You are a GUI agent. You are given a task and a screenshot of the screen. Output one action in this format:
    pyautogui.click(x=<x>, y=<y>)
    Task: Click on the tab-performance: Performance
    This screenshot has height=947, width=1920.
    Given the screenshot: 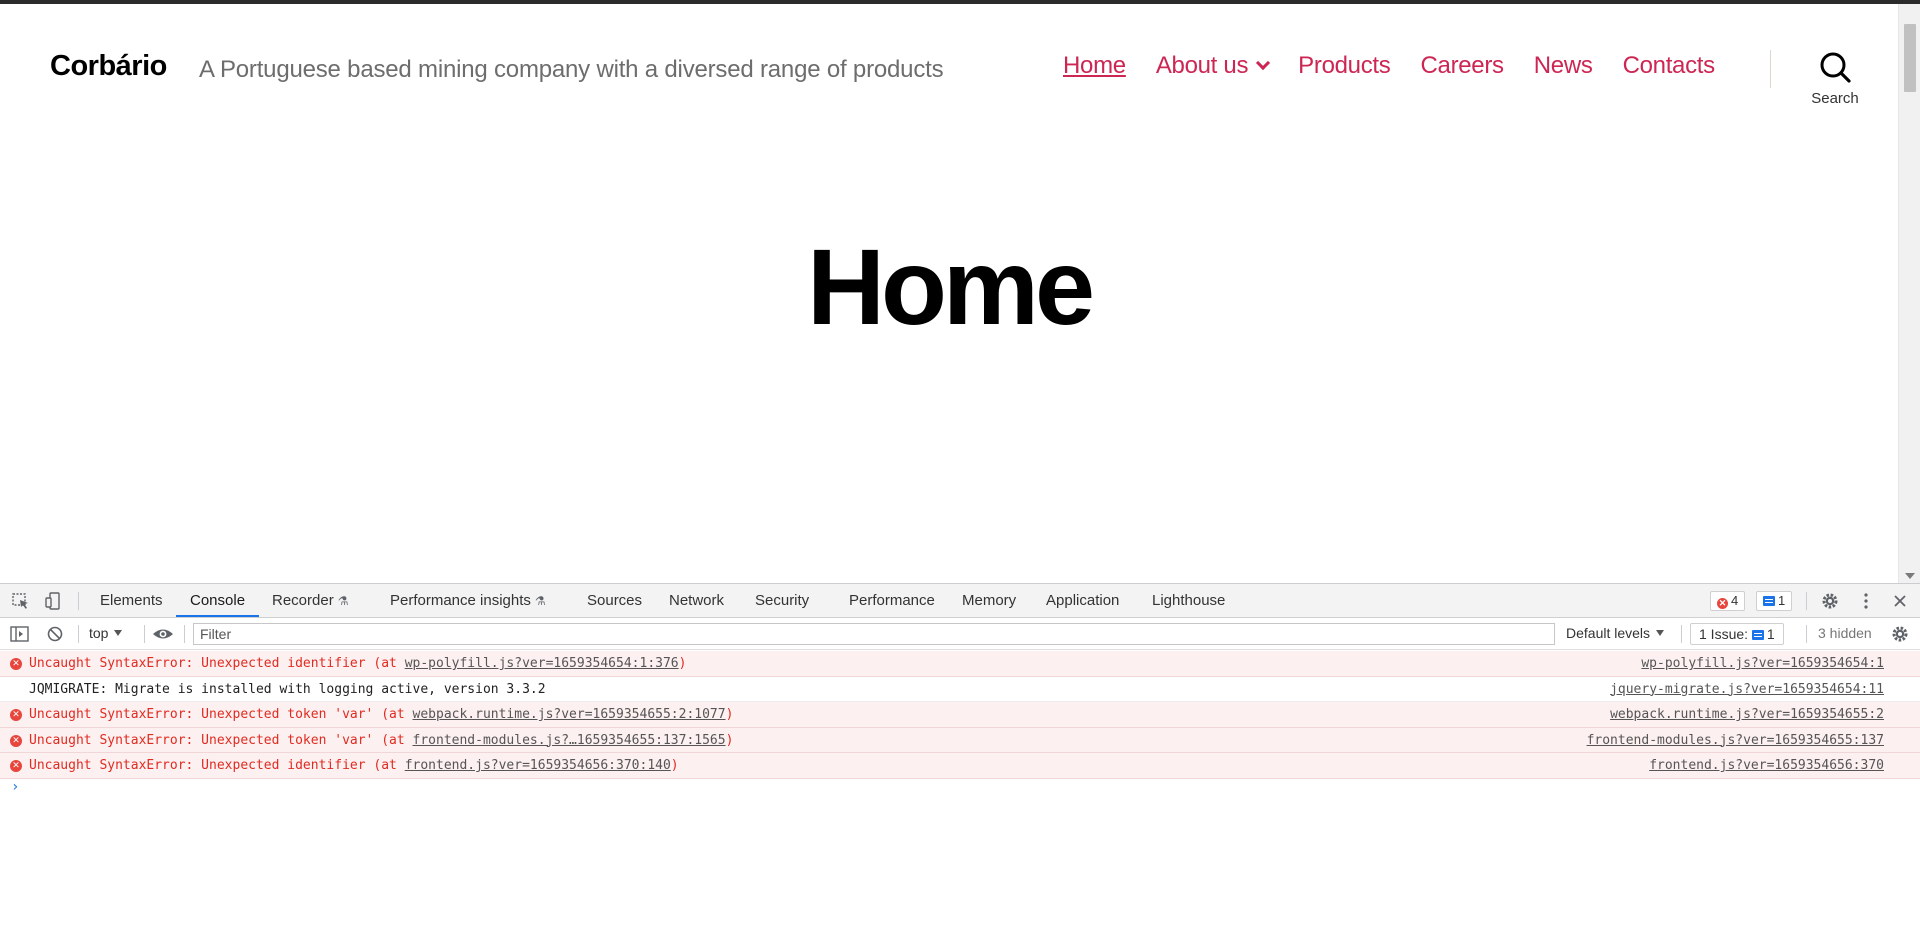 What is the action you would take?
    pyautogui.click(x=892, y=600)
    